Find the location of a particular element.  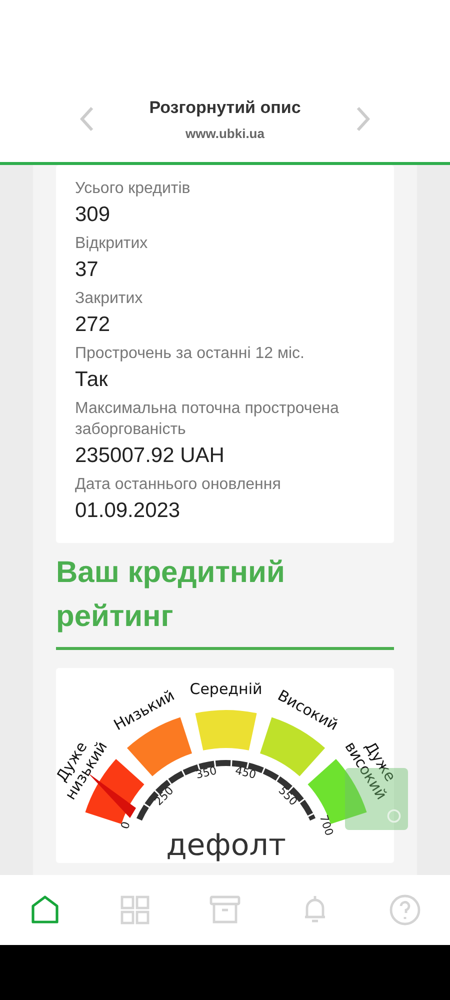

archive-box-icon is located at coordinates (225, 910).